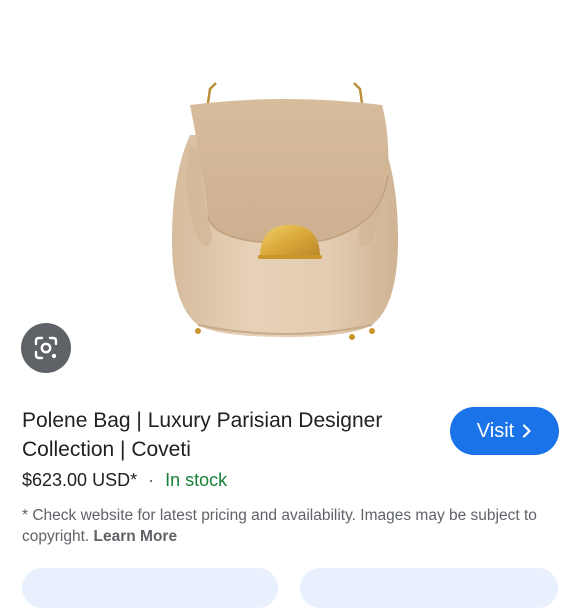 Image resolution: width=580 pixels, height=608 pixels. I want to click on google-lens-button, so click(46, 348).